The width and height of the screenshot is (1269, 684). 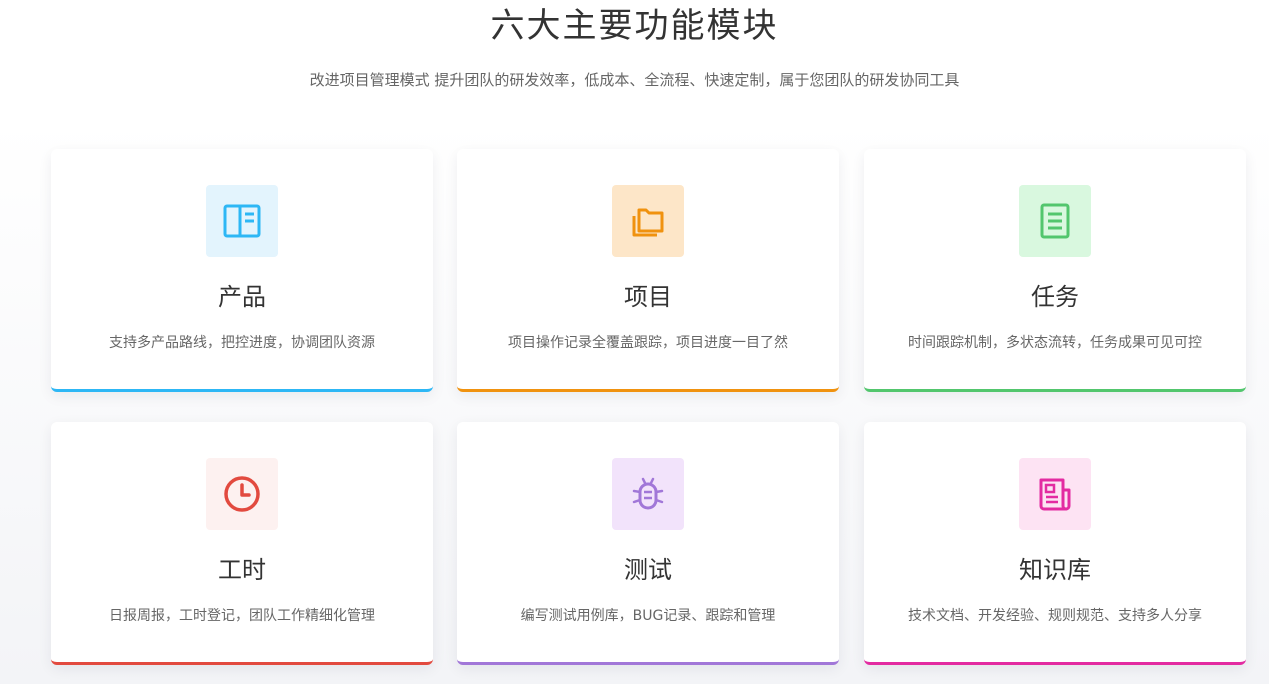 What do you see at coordinates (242, 616) in the screenshot?
I see `module-desc: 日报周报，工时登记，团队工作精细化管理` at bounding box center [242, 616].